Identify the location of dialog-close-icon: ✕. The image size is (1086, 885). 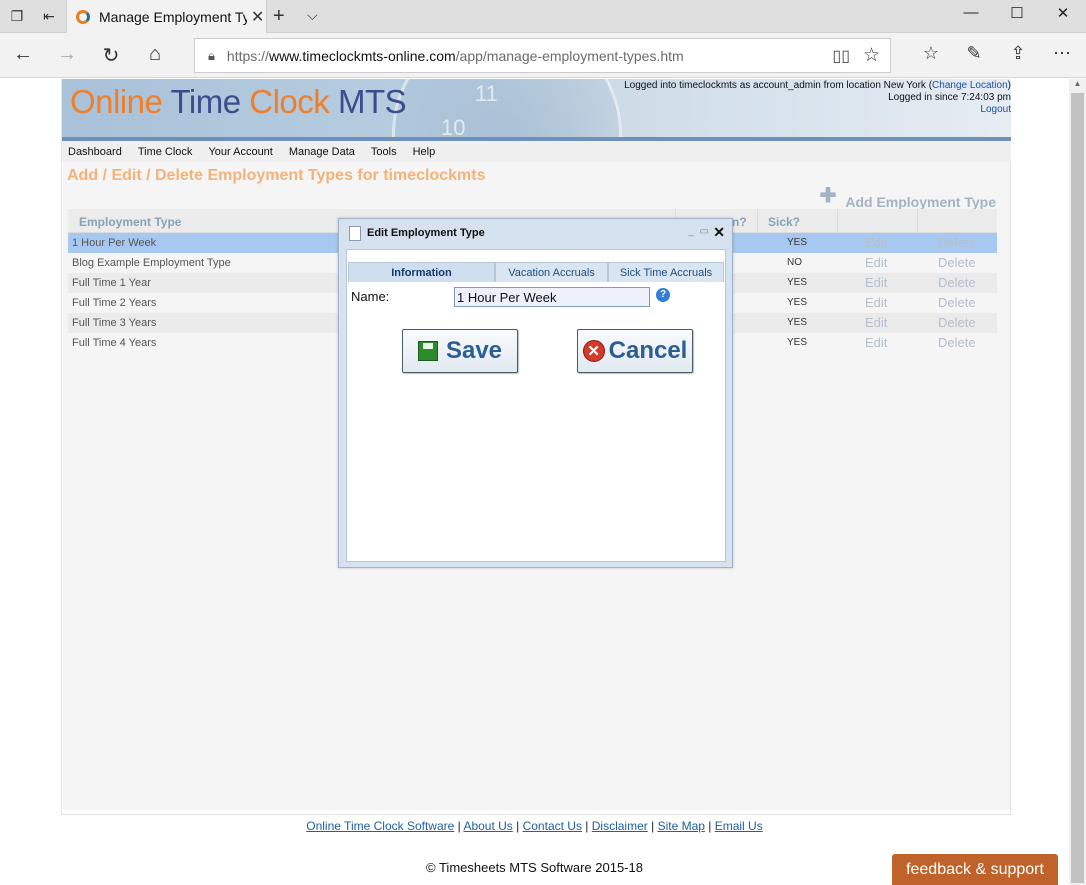
(719, 232).